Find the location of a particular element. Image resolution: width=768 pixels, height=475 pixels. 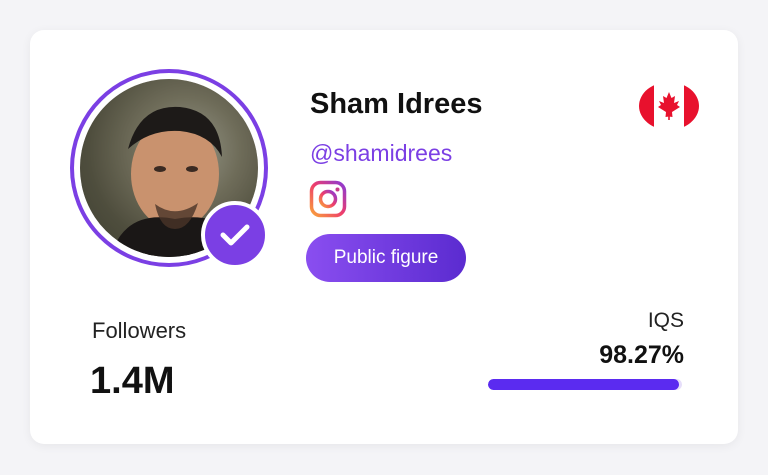

followers-value: 1.4M is located at coordinates (132, 381).